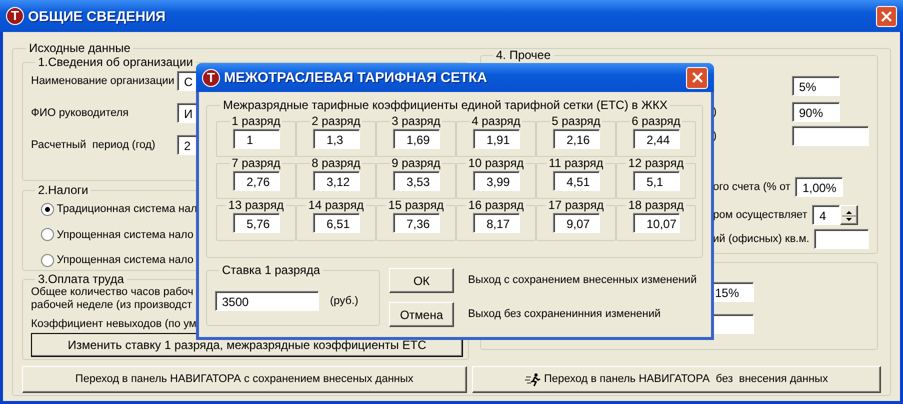 The width and height of the screenshot is (903, 404). What do you see at coordinates (656, 181) in the screenshot?
I see `grade-field: 5,1` at bounding box center [656, 181].